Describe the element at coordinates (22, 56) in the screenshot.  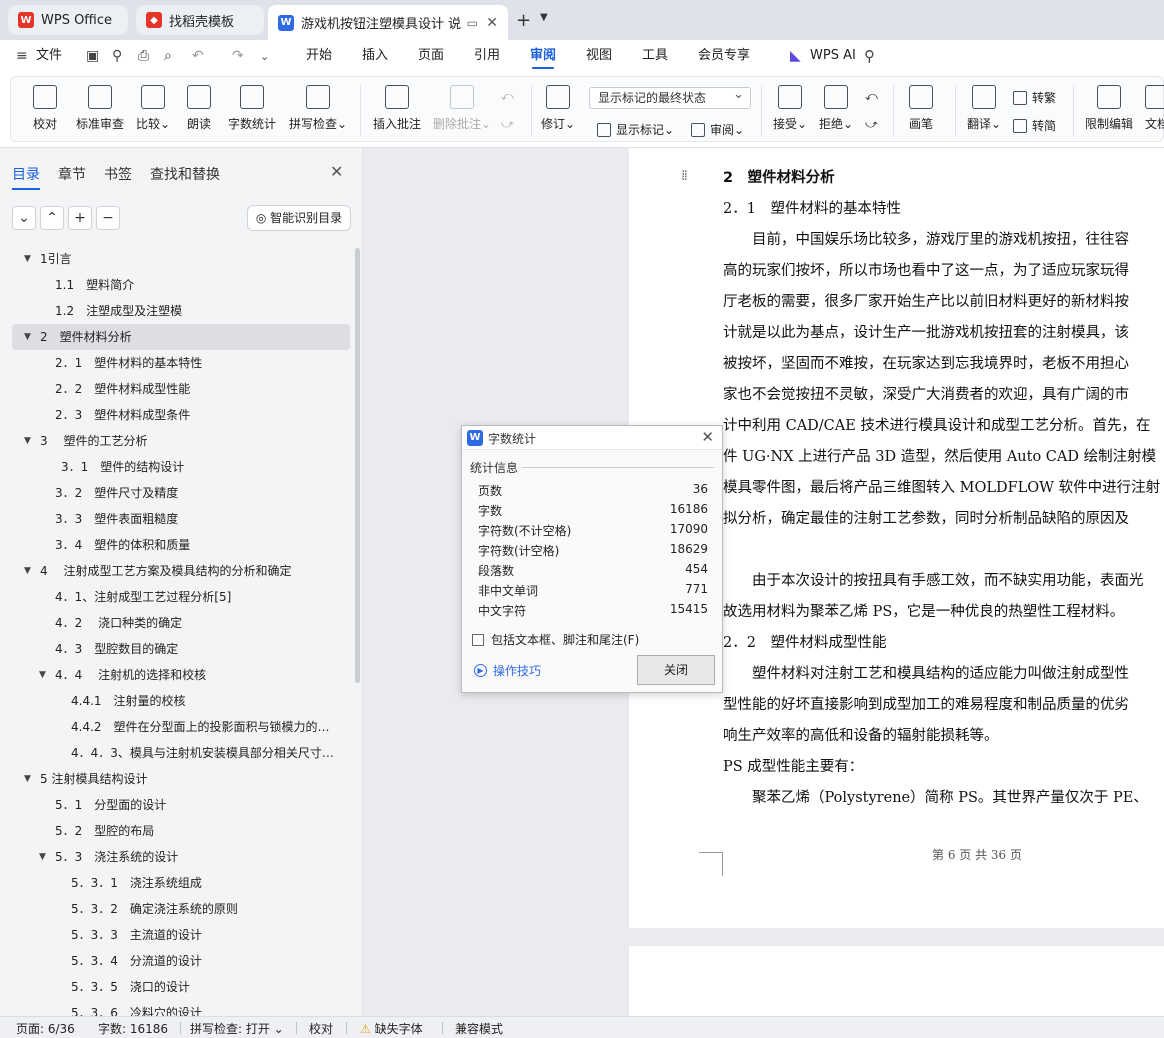
I see `hamburger-icon: ≡` at that location.